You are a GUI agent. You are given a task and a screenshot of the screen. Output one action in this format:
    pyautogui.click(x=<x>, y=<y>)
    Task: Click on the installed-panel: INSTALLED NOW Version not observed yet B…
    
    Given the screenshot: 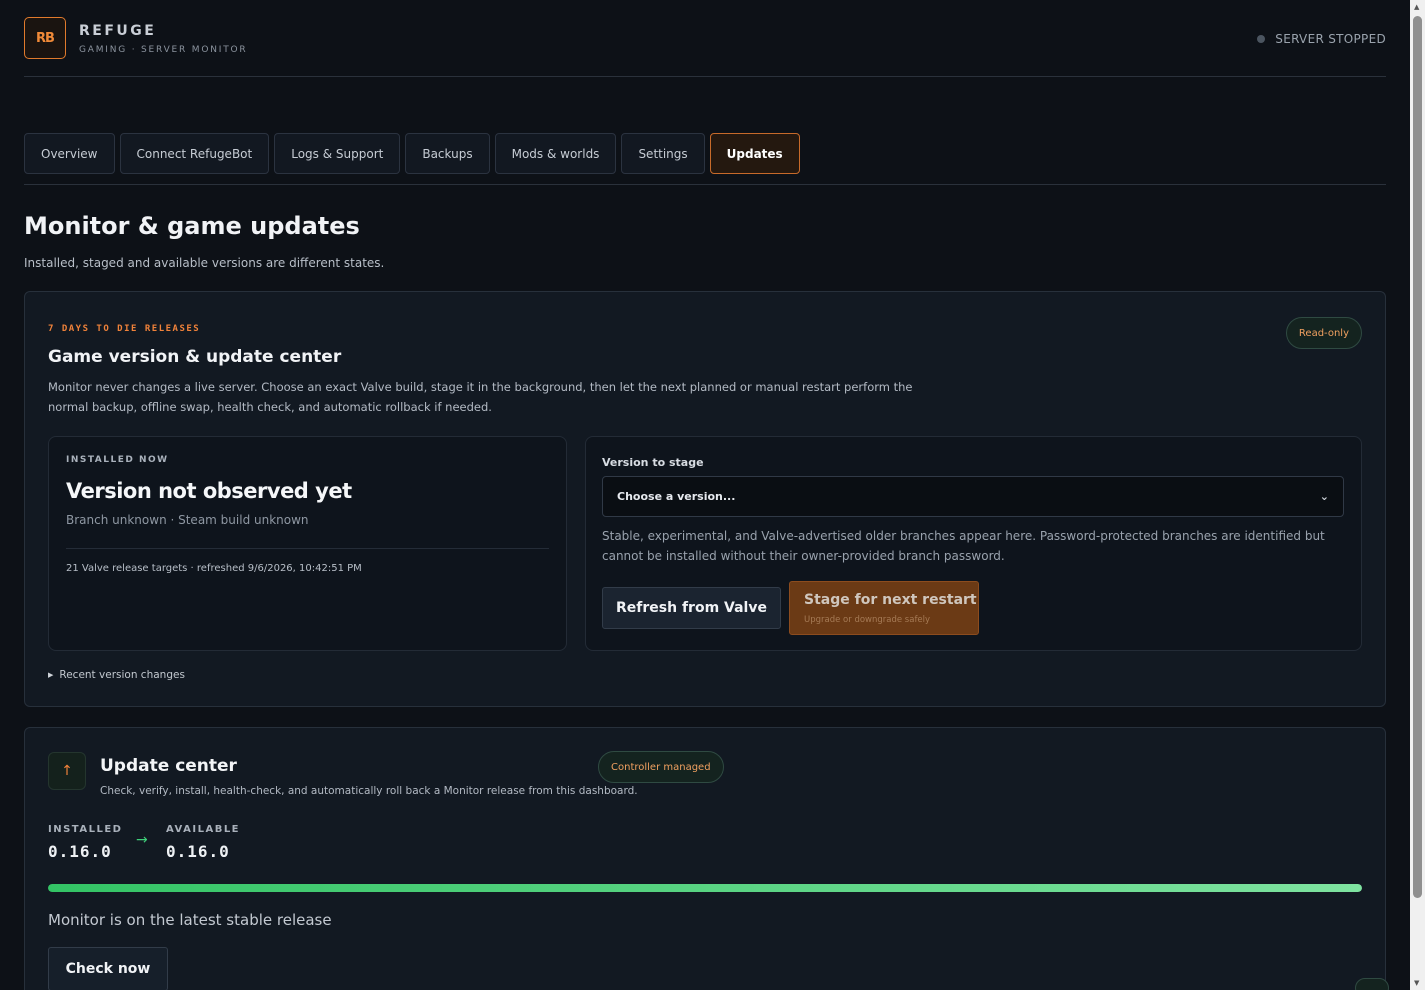 What is the action you would take?
    pyautogui.click(x=307, y=543)
    